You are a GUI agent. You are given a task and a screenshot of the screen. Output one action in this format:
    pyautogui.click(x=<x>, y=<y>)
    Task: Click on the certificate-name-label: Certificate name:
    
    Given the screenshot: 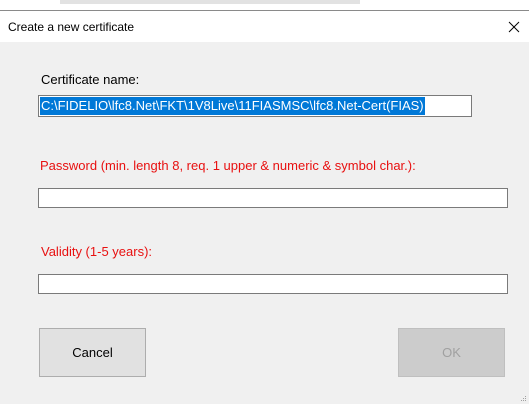 What is the action you would take?
    pyautogui.click(x=90, y=79)
    